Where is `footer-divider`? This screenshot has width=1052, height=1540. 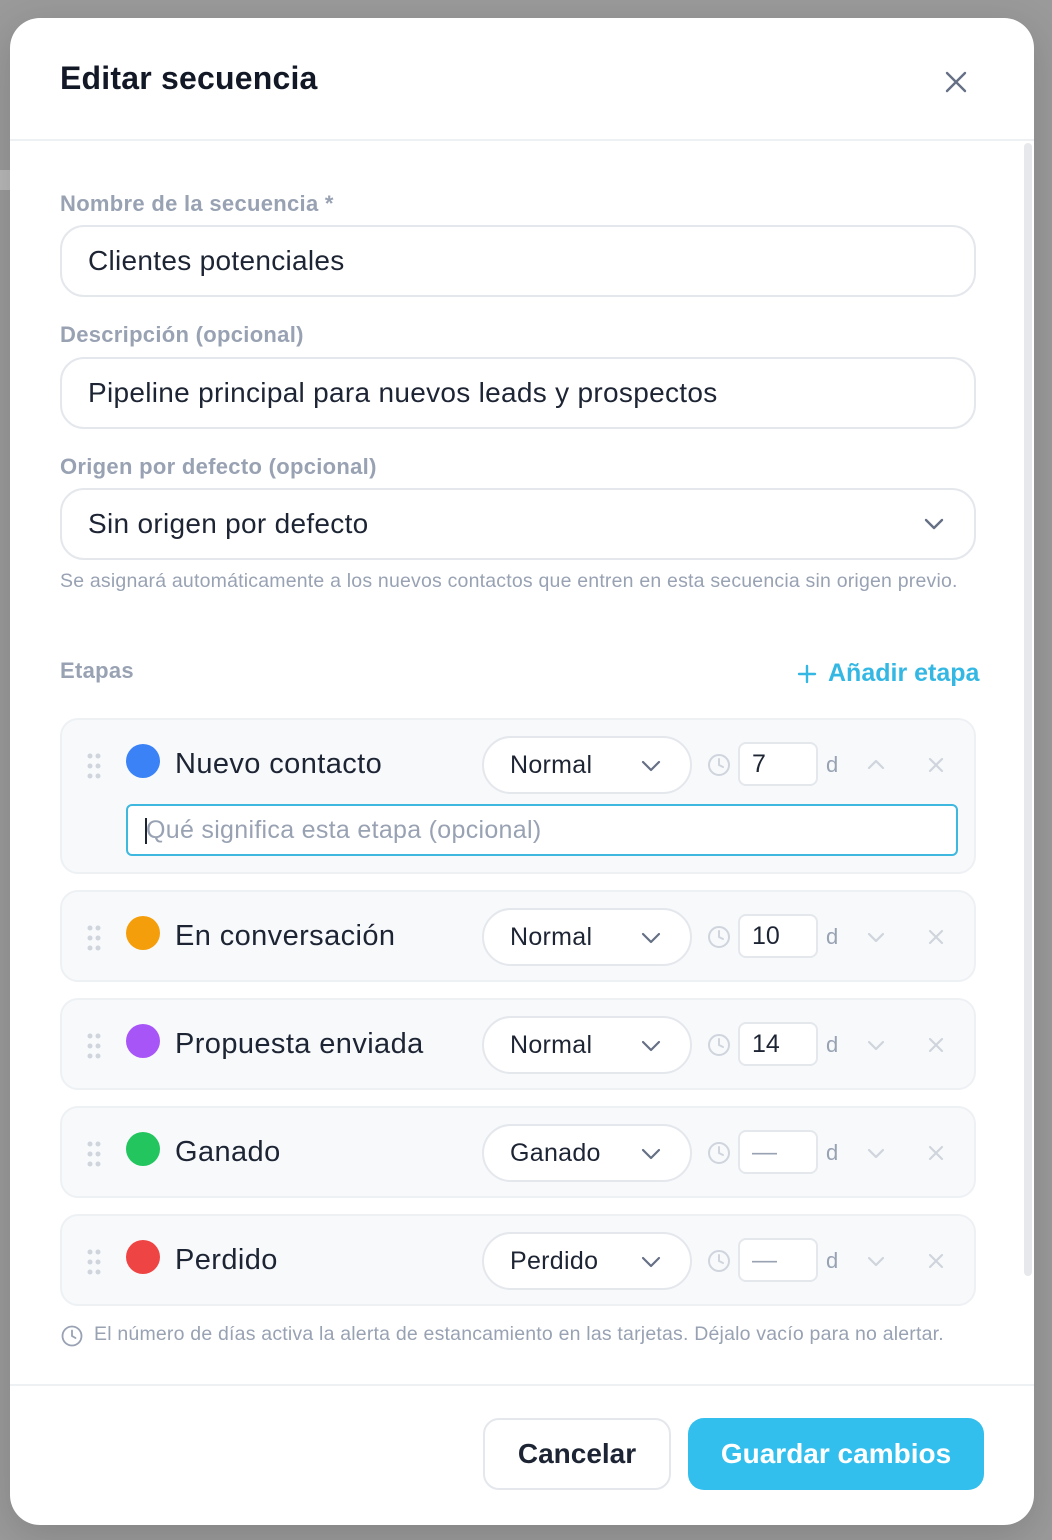 footer-divider is located at coordinates (522, 1385).